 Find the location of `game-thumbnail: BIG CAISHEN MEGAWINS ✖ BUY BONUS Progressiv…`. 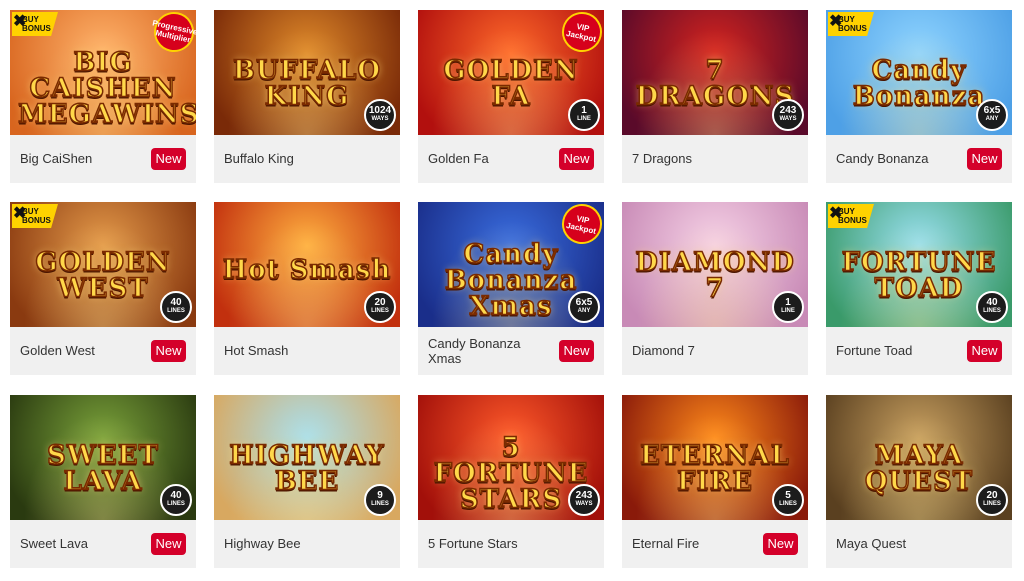

game-thumbnail: BIG CAISHEN MEGAWINS ✖ BUY BONUS Progressiv… is located at coordinates (103, 72).